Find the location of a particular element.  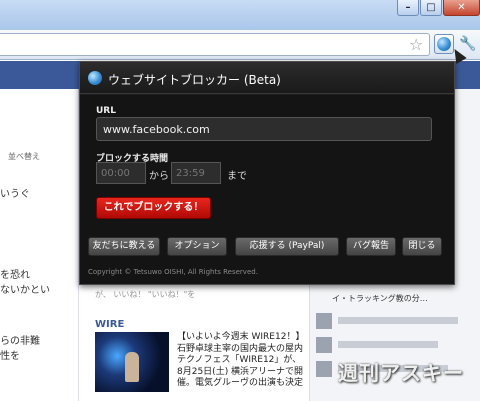

page-left-column: 並べ替え いうぐ を恐れ ないかとい らの非難 性を is located at coordinates (39, 245).